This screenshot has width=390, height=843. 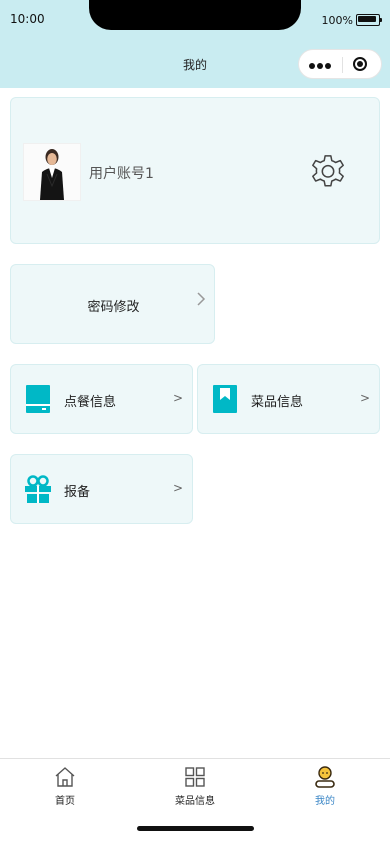 What do you see at coordinates (65, 801) in the screenshot?
I see `tab-home-label: 首页` at bounding box center [65, 801].